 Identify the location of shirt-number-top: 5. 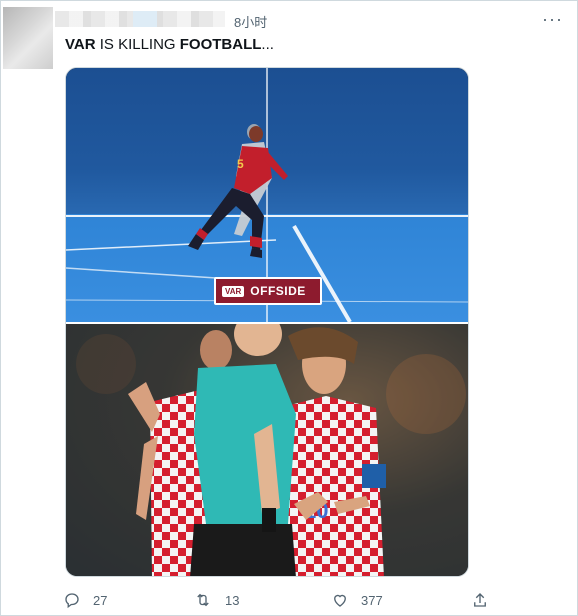
(240, 164).